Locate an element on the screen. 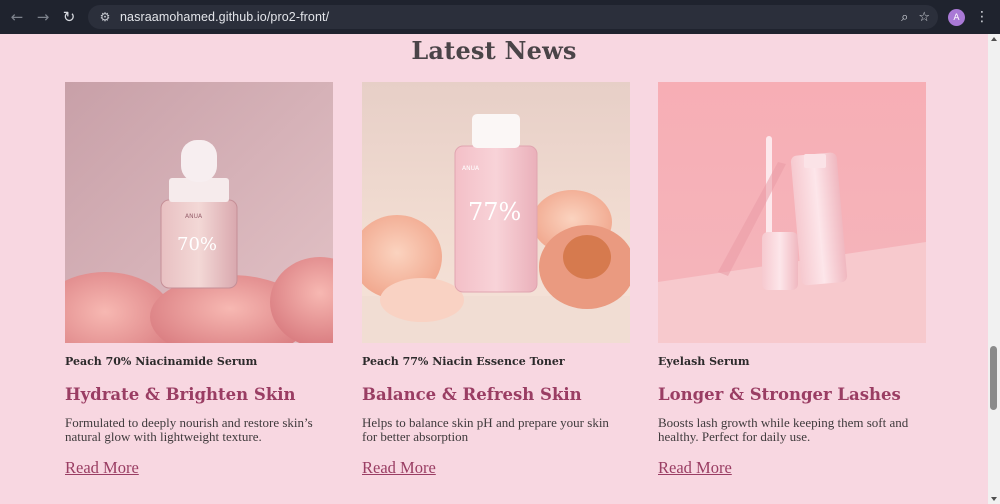 The height and width of the screenshot is (504, 1000). profile-initial: A is located at coordinates (956, 17).